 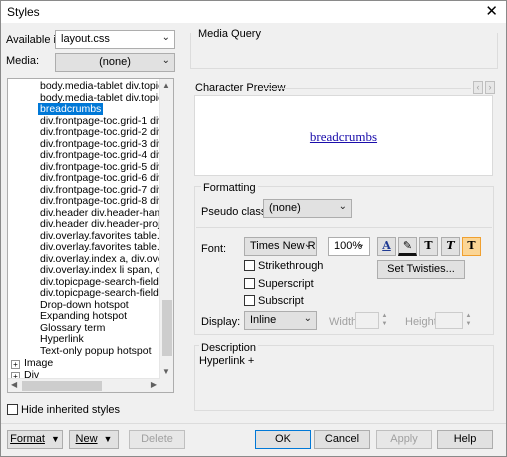 What do you see at coordinates (253, 423) in the screenshot?
I see `footer-divider` at bounding box center [253, 423].